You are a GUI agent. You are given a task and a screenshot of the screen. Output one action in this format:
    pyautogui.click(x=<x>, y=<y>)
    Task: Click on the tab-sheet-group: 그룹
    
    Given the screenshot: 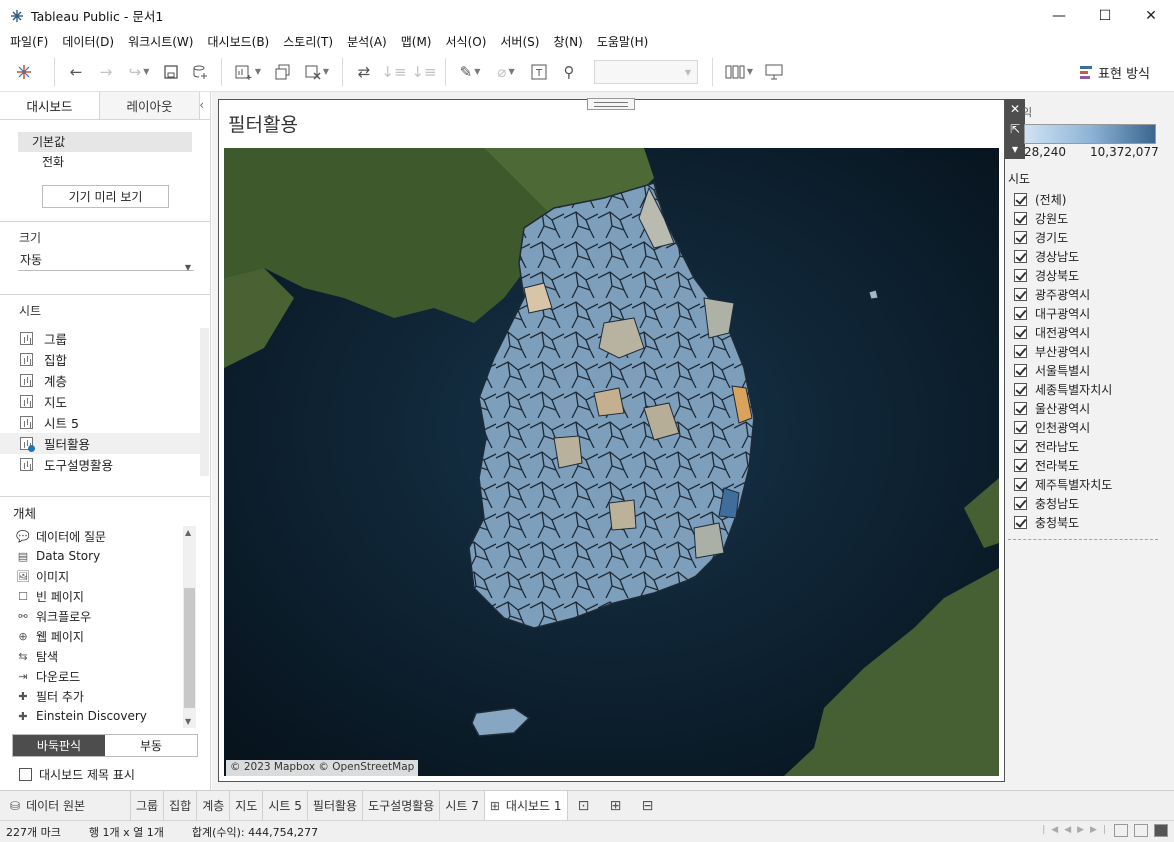 What is the action you would take?
    pyautogui.click(x=148, y=805)
    